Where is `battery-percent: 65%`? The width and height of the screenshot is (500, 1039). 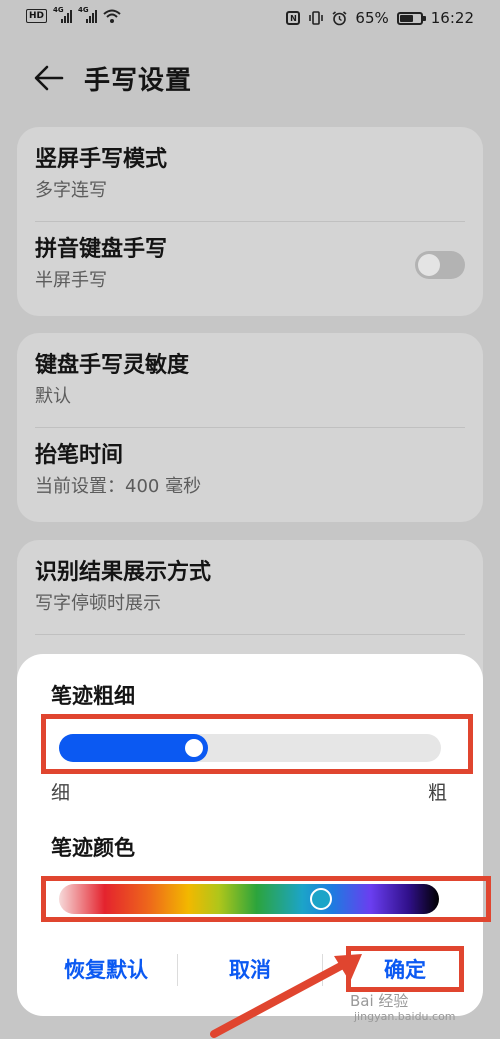
battery-percent: 65% is located at coordinates (372, 18).